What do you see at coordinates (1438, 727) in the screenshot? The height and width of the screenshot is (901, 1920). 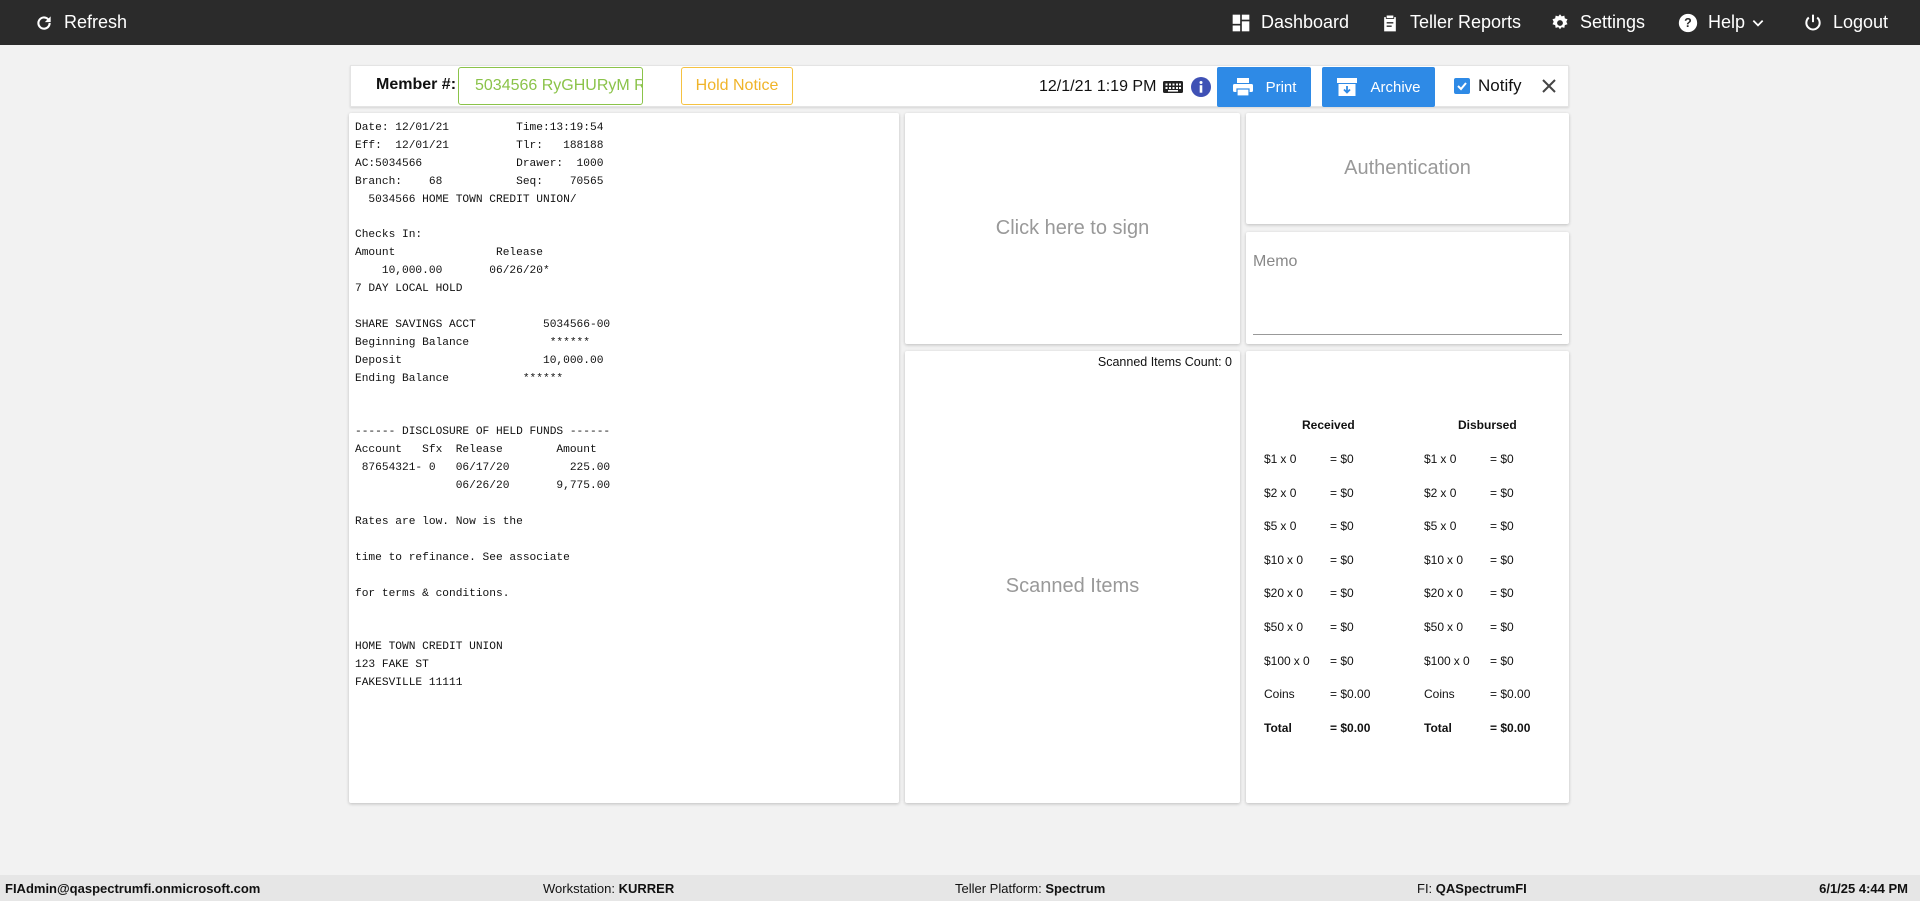 I see `disbursed-denomination: Total` at bounding box center [1438, 727].